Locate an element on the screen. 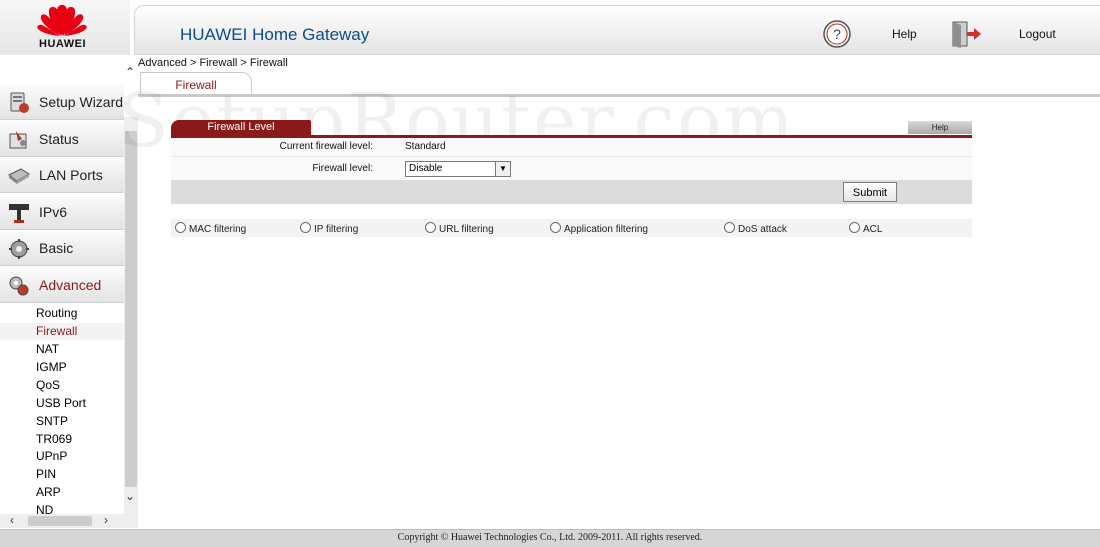  scroll-down-icon: ⌄ is located at coordinates (130, 496).